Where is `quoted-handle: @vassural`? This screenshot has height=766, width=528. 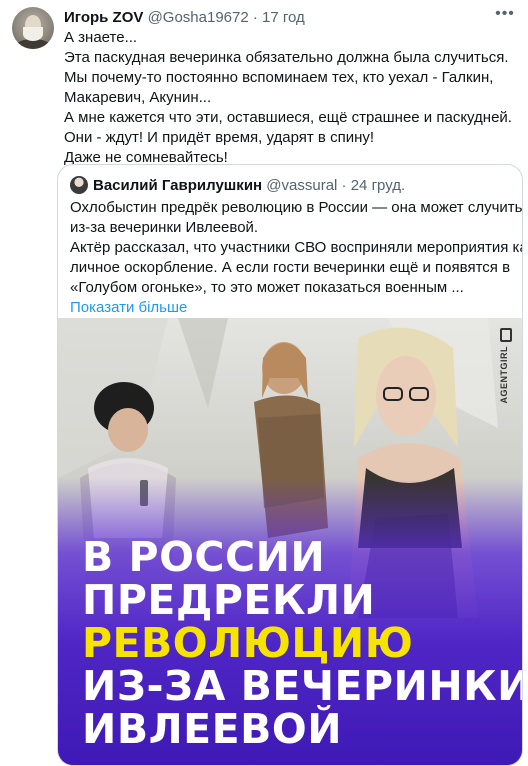 quoted-handle: @vassural is located at coordinates (302, 185).